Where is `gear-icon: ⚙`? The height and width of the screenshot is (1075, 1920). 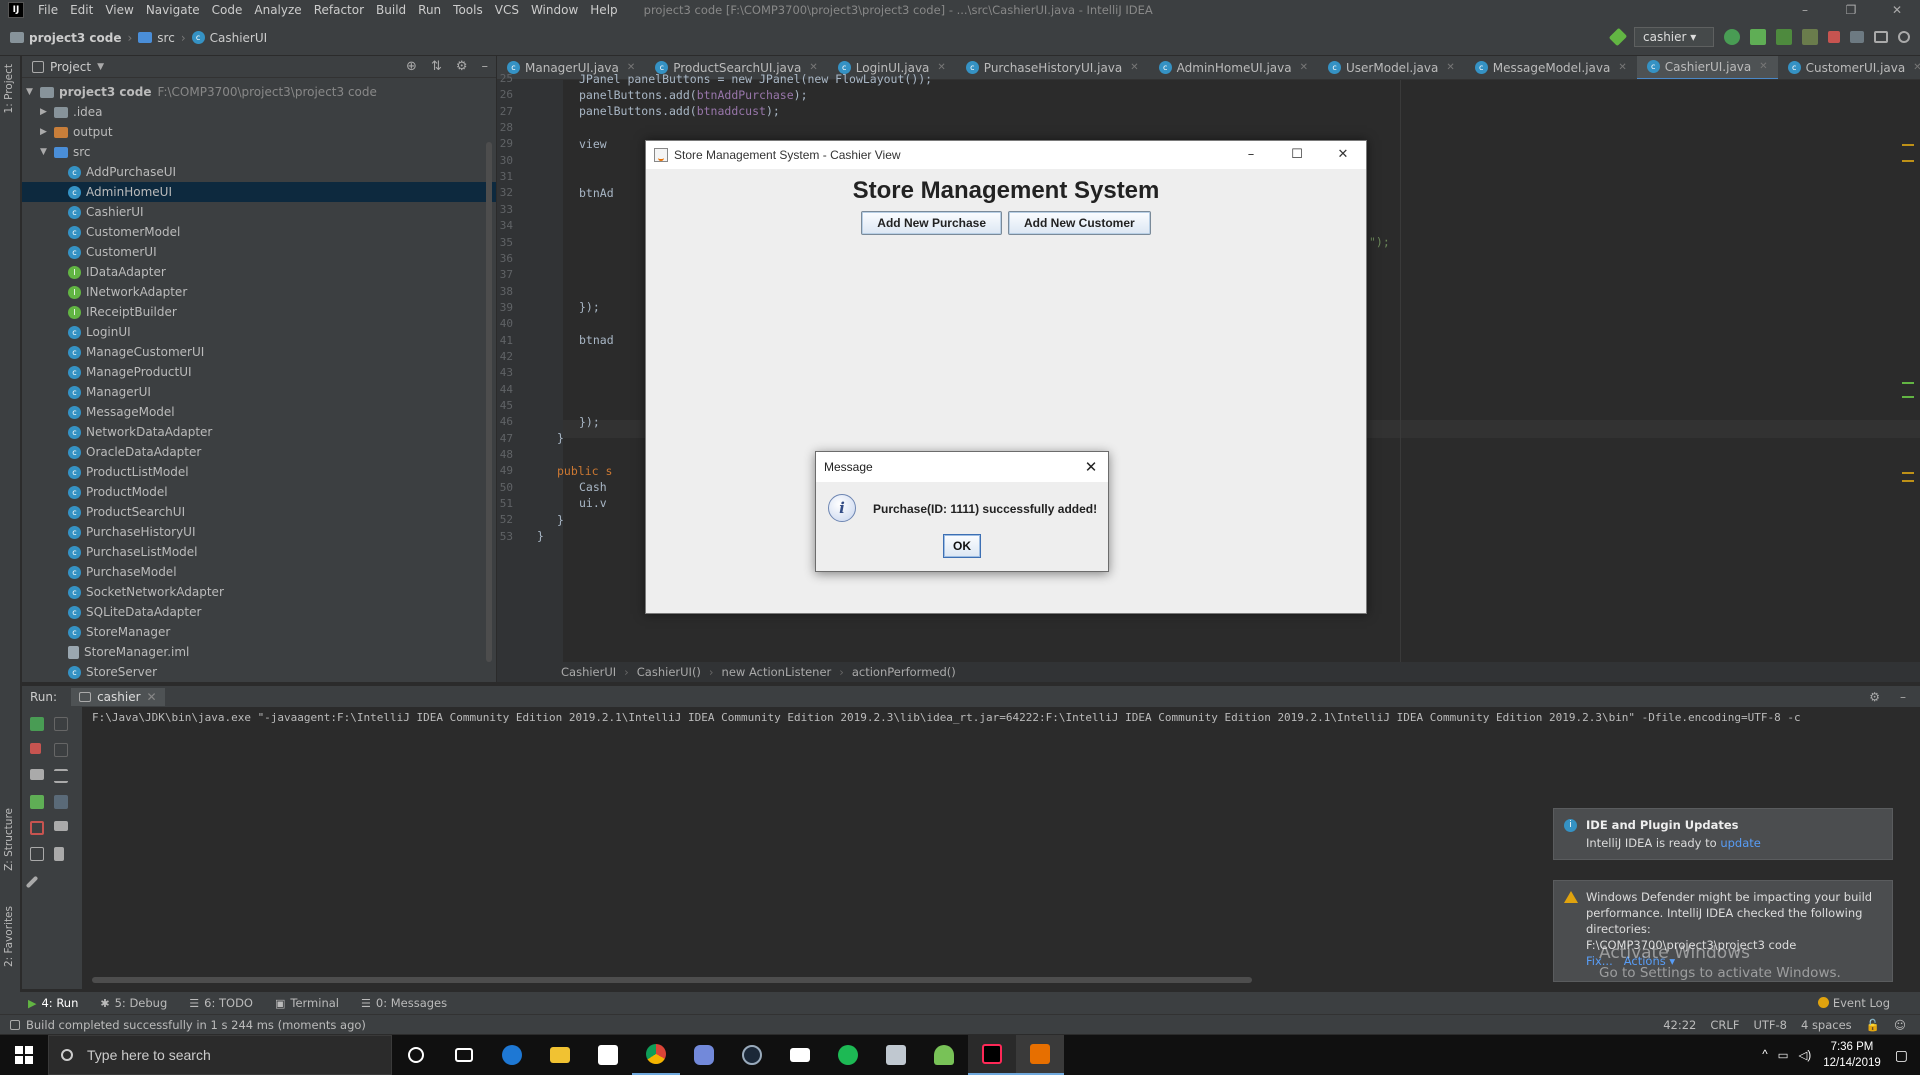
gear-icon: ⚙ is located at coordinates (1874, 697).